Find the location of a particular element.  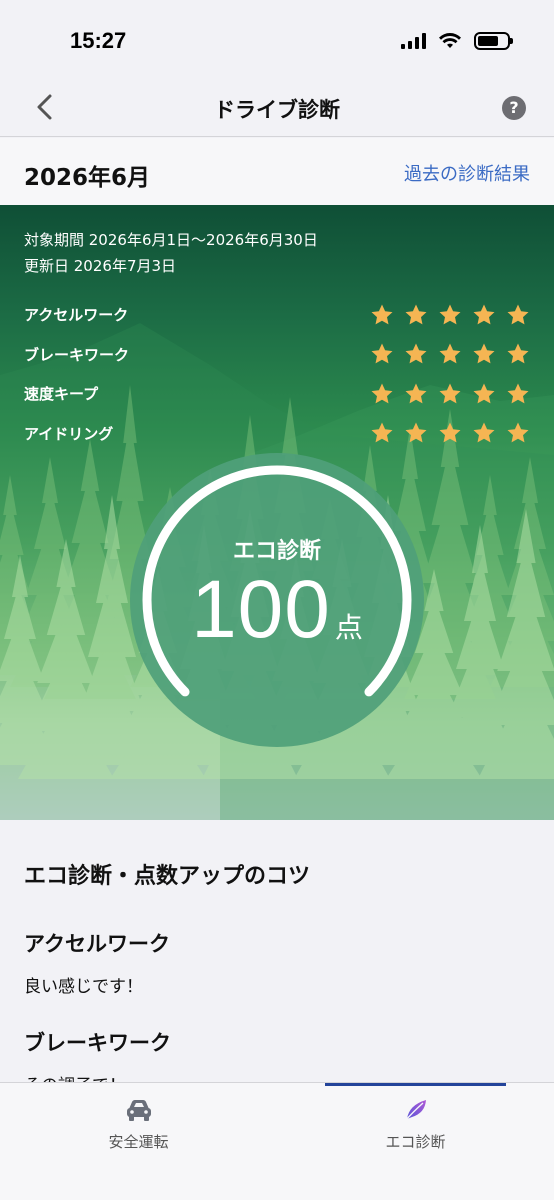

tip-title: アクセルワーク is located at coordinates (97, 944).